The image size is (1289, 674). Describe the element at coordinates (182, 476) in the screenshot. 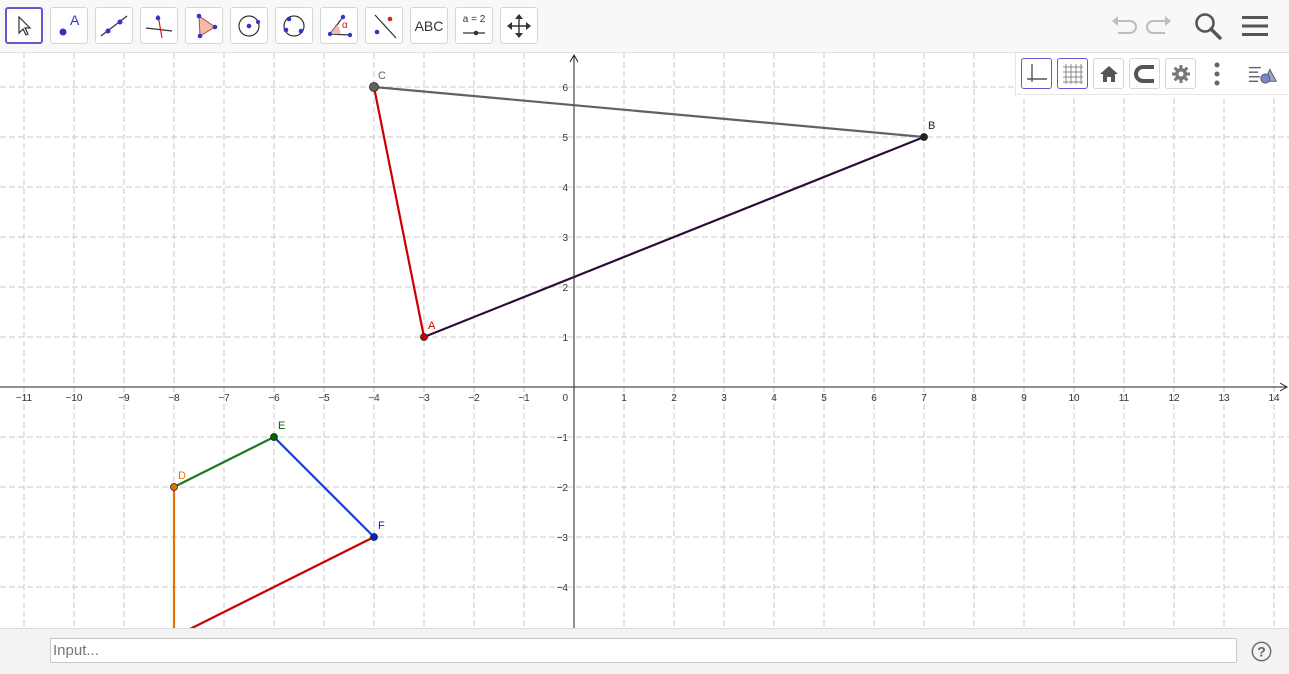

I see `point-label-d: D` at that location.